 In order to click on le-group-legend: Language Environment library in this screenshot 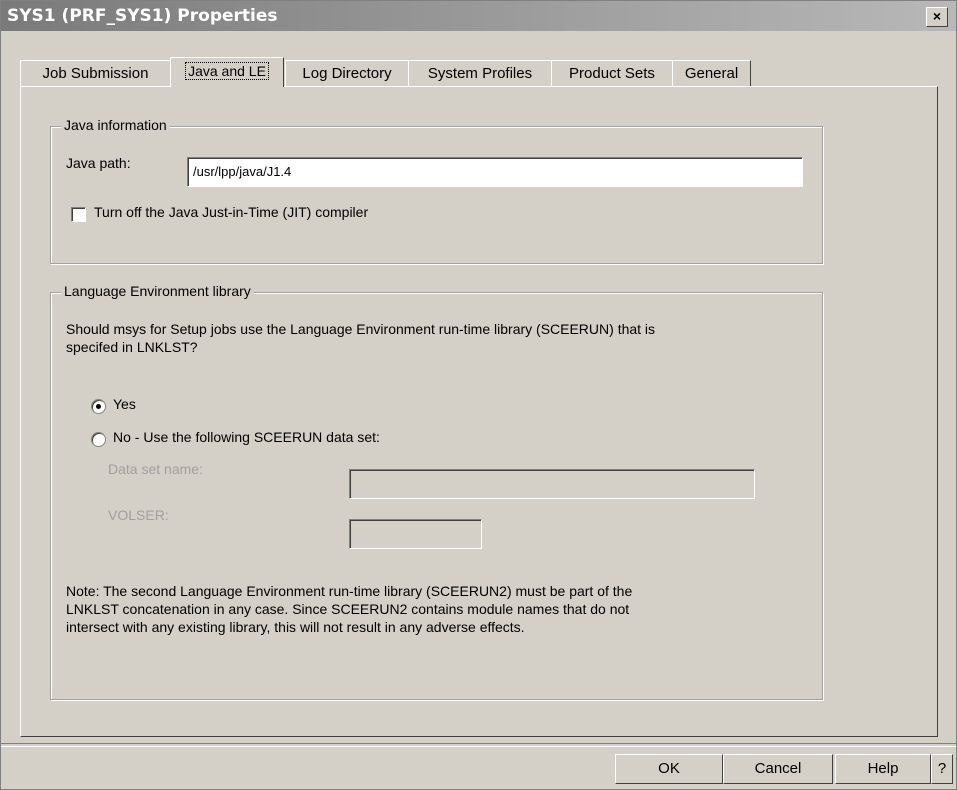, I will do `click(157, 291)`.